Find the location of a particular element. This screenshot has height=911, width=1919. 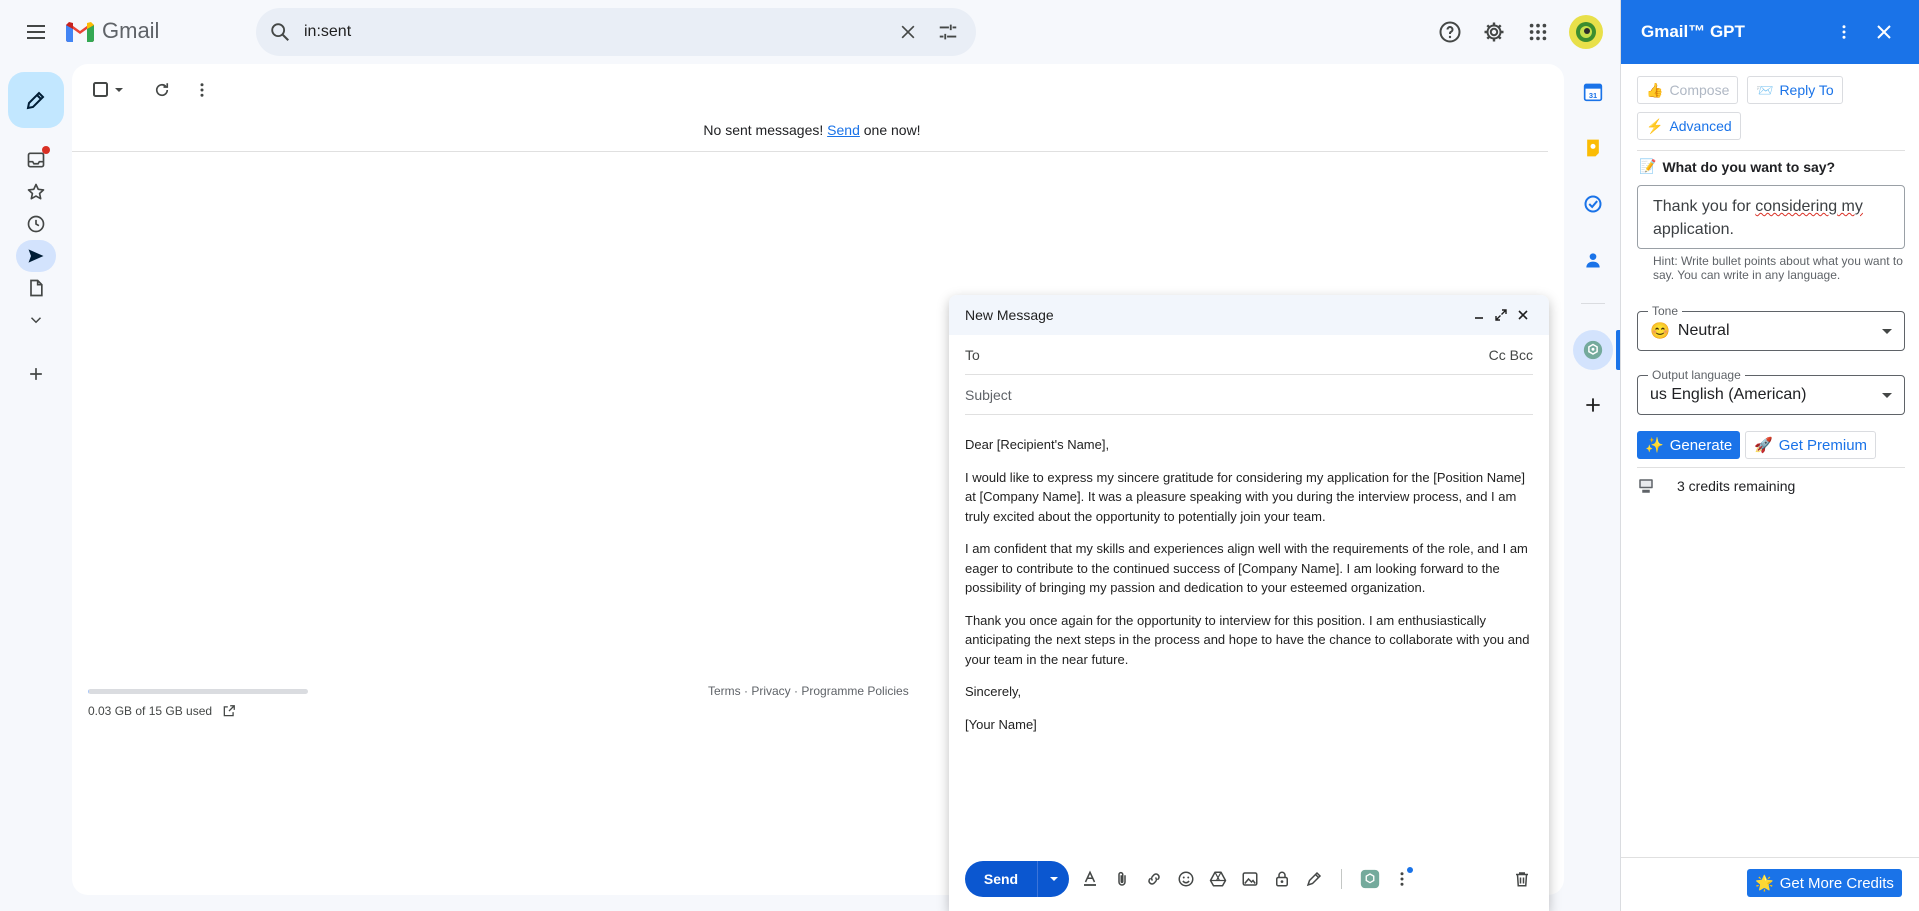

send-button-group: Send is located at coordinates (1017, 879).